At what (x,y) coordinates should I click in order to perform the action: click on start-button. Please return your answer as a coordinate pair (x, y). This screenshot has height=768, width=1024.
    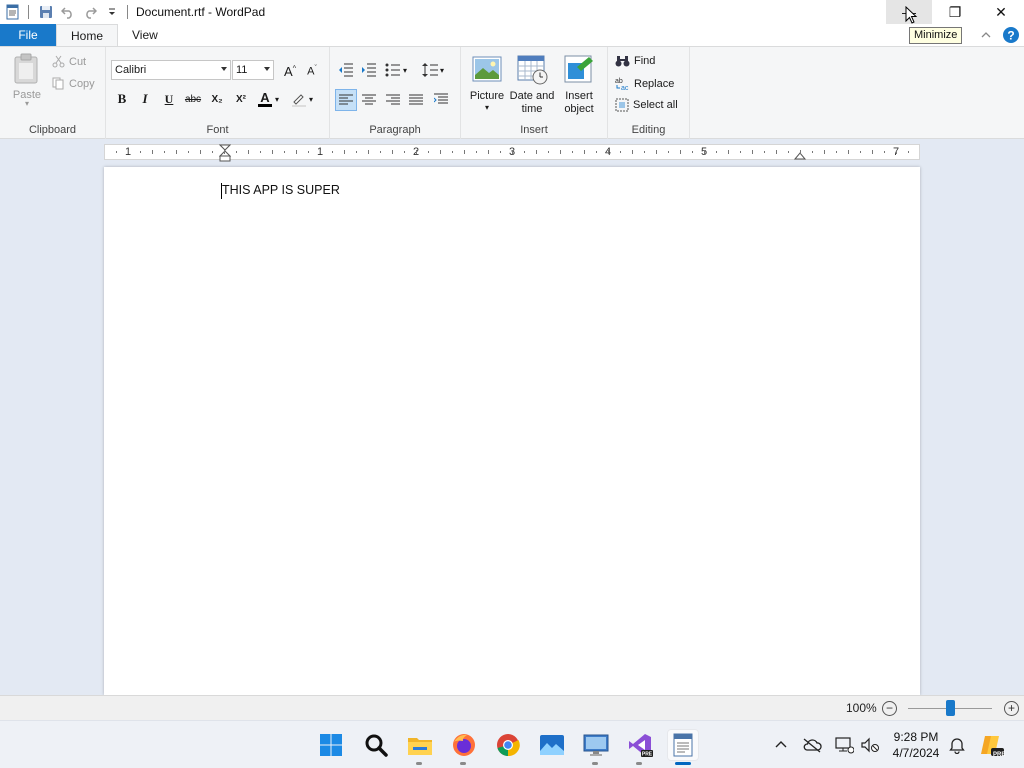
    Looking at the image, I should click on (331, 745).